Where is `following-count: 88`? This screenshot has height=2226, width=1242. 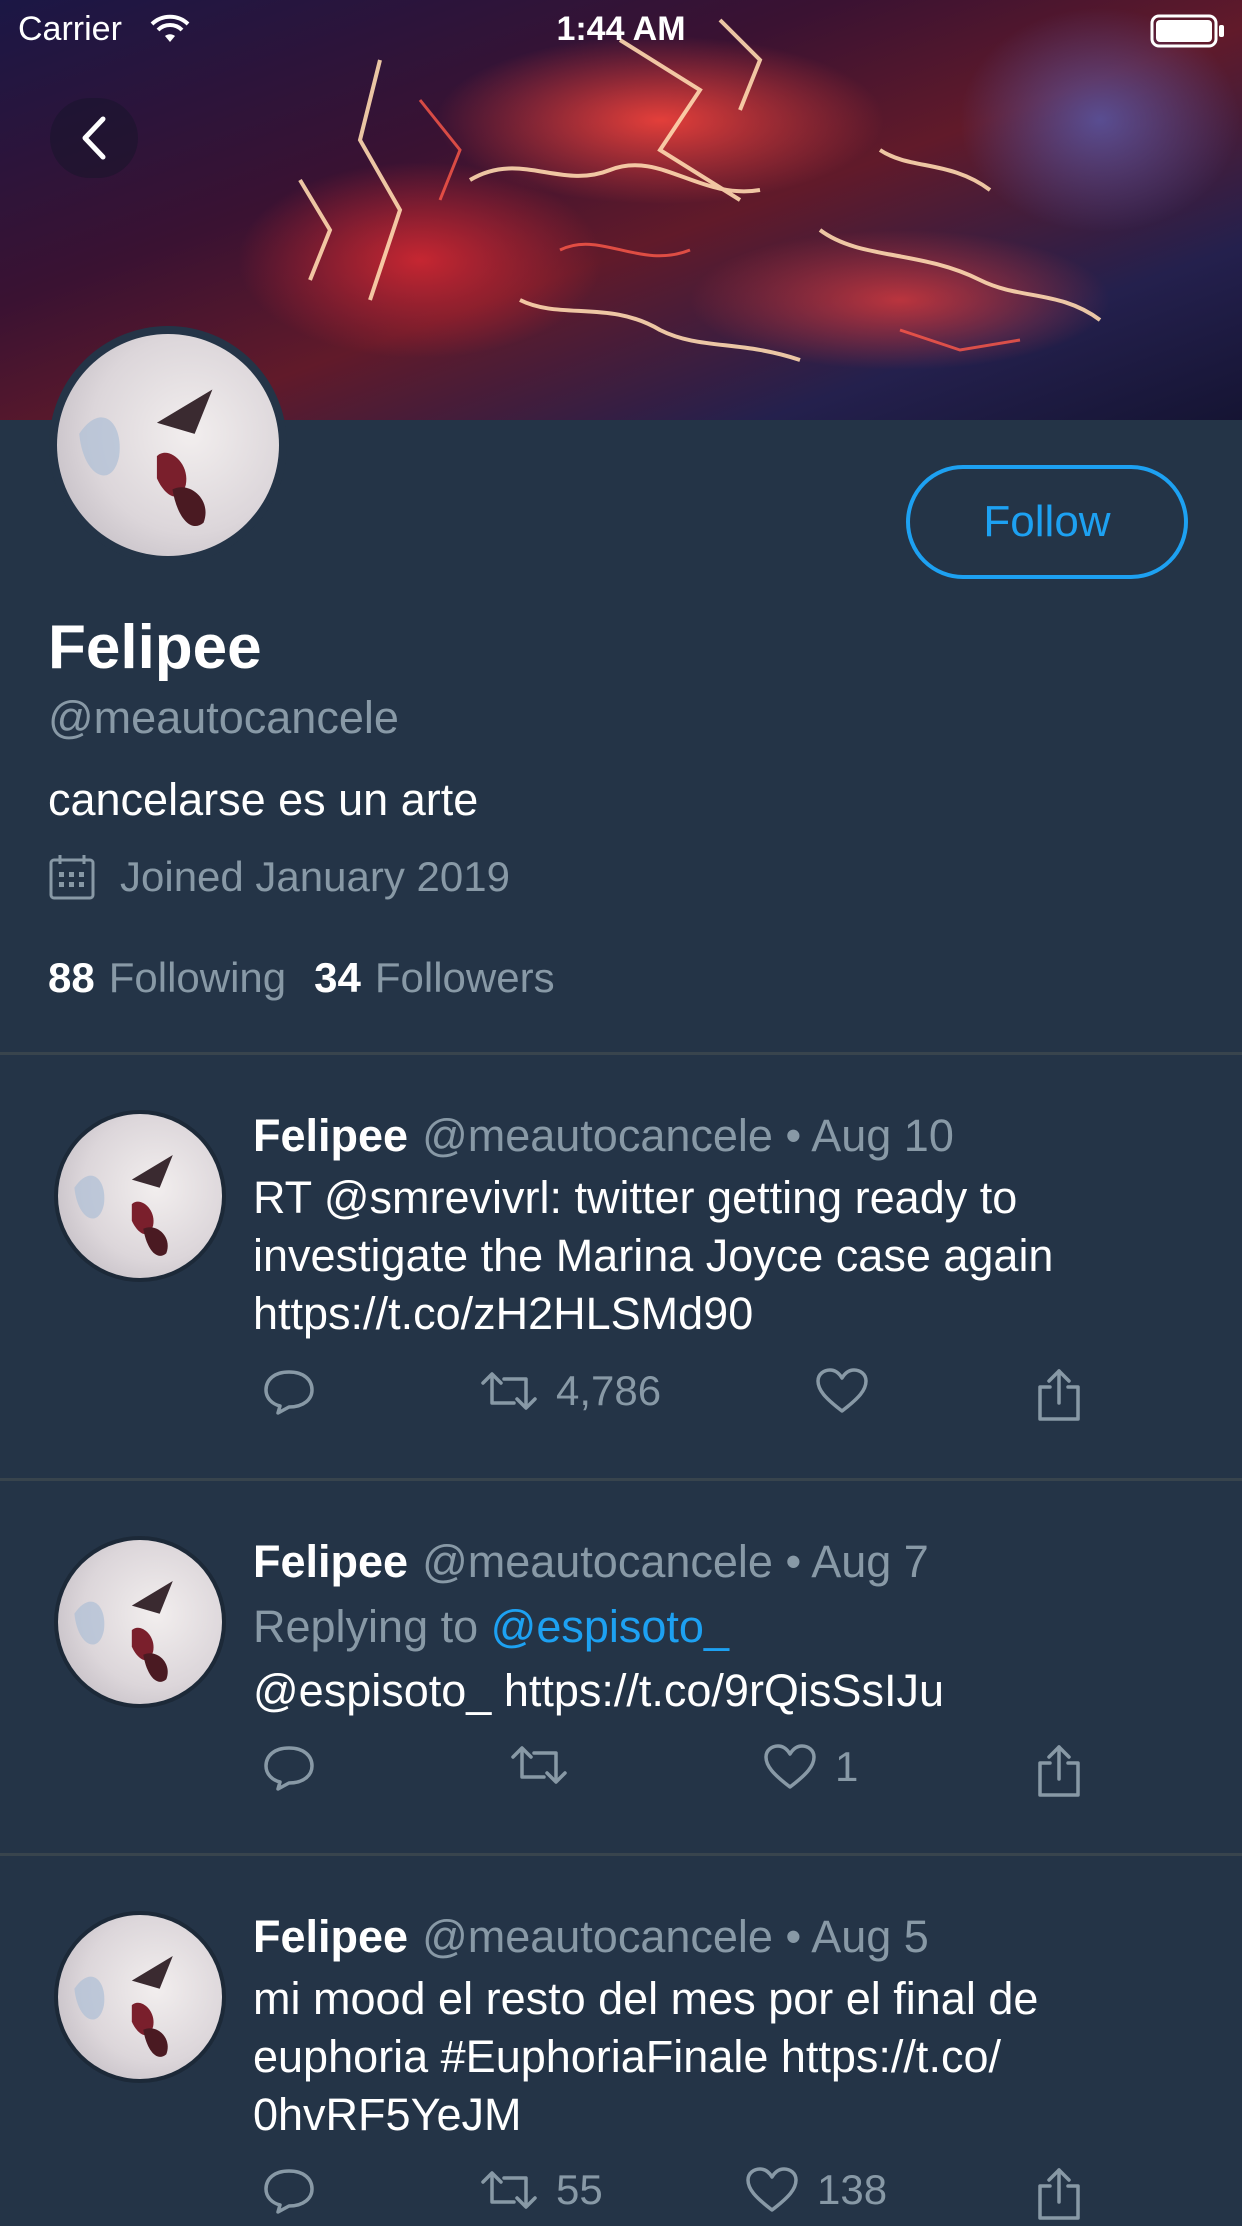 following-count: 88 is located at coordinates (71, 977).